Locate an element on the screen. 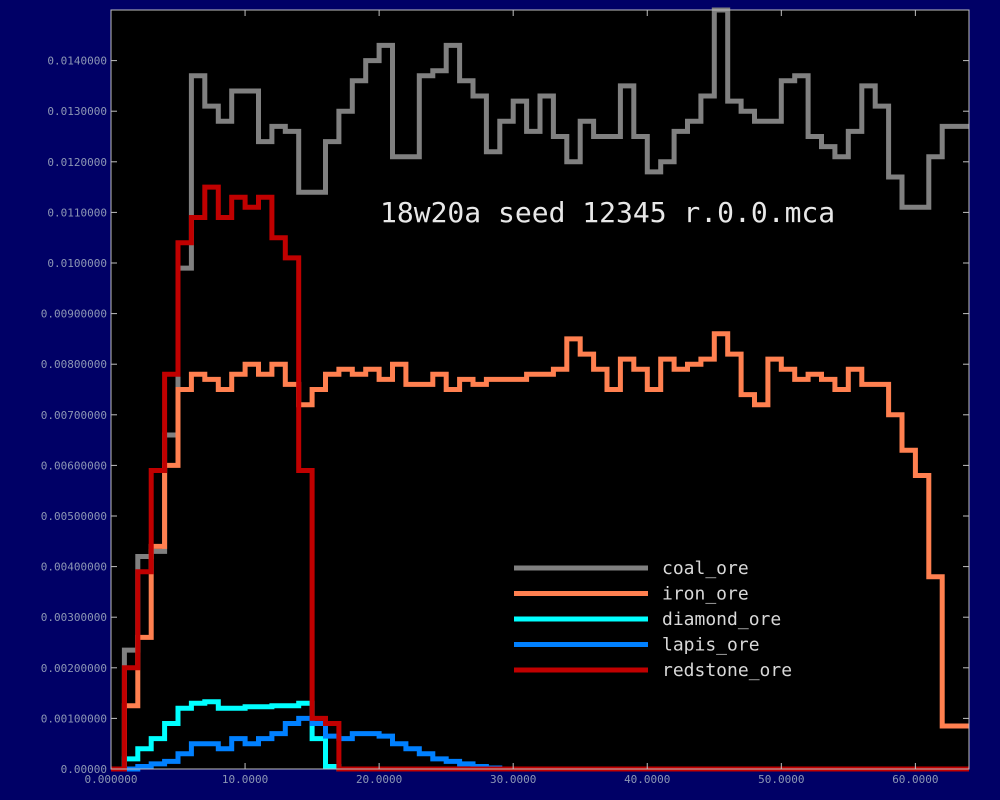 The image size is (1000, 800). y-tick-label: 0.00100000 is located at coordinates (74, 718).